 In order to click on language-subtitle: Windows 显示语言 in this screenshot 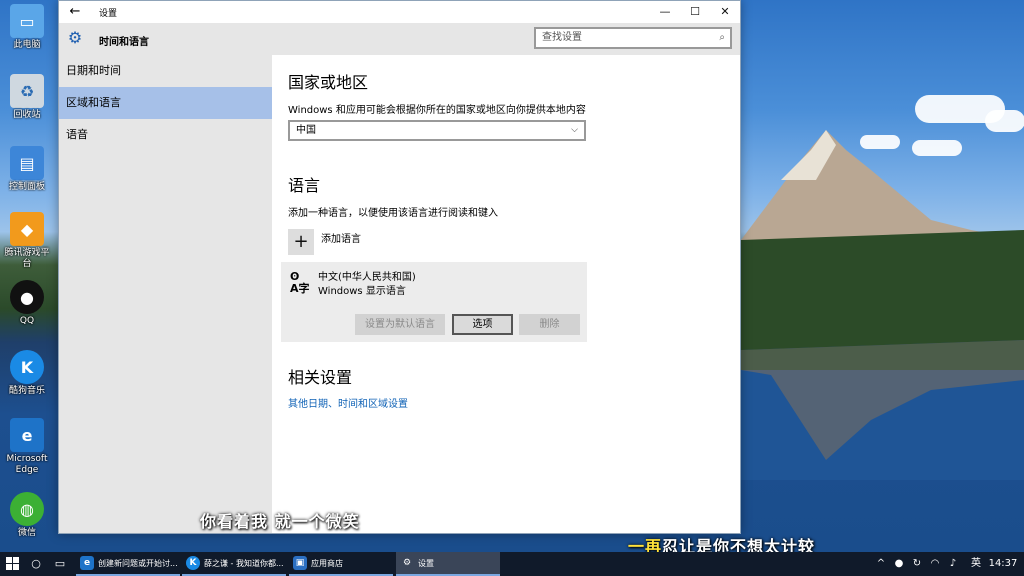, I will do `click(362, 291)`.